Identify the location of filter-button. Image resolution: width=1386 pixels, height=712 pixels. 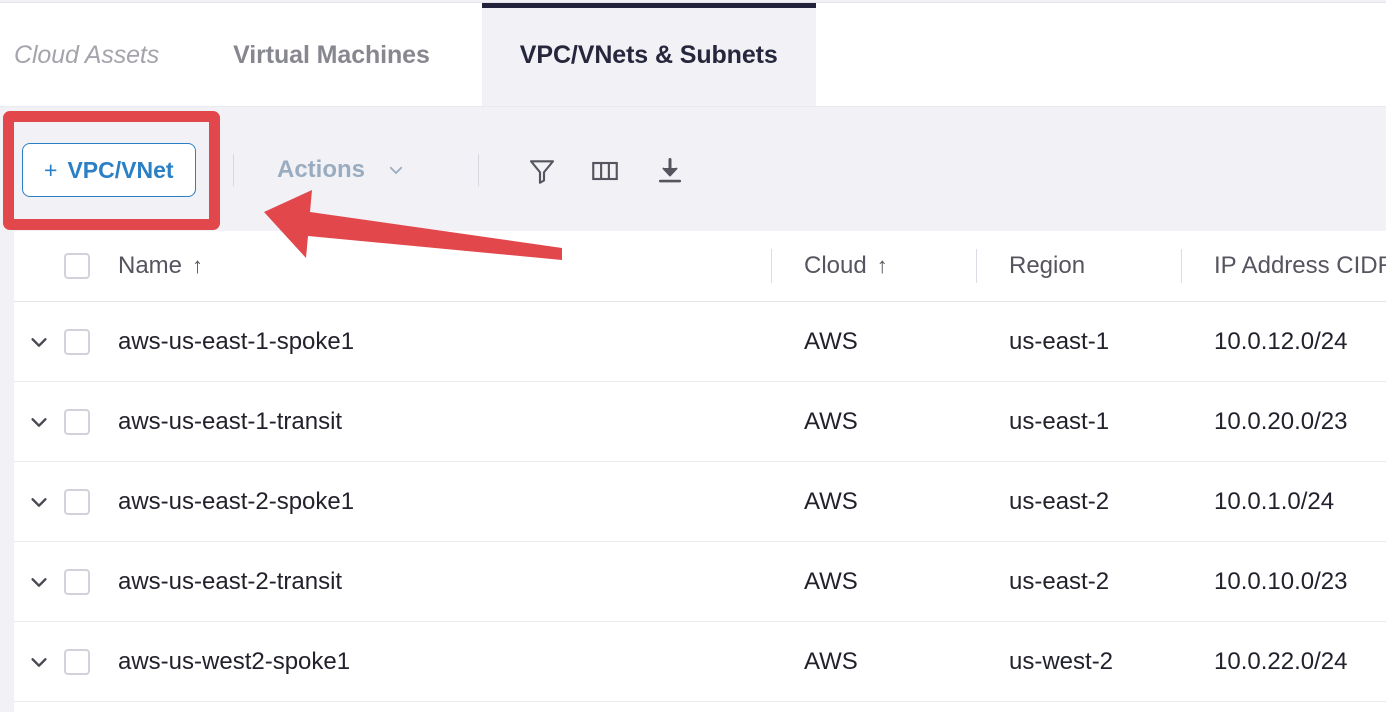
(542, 171).